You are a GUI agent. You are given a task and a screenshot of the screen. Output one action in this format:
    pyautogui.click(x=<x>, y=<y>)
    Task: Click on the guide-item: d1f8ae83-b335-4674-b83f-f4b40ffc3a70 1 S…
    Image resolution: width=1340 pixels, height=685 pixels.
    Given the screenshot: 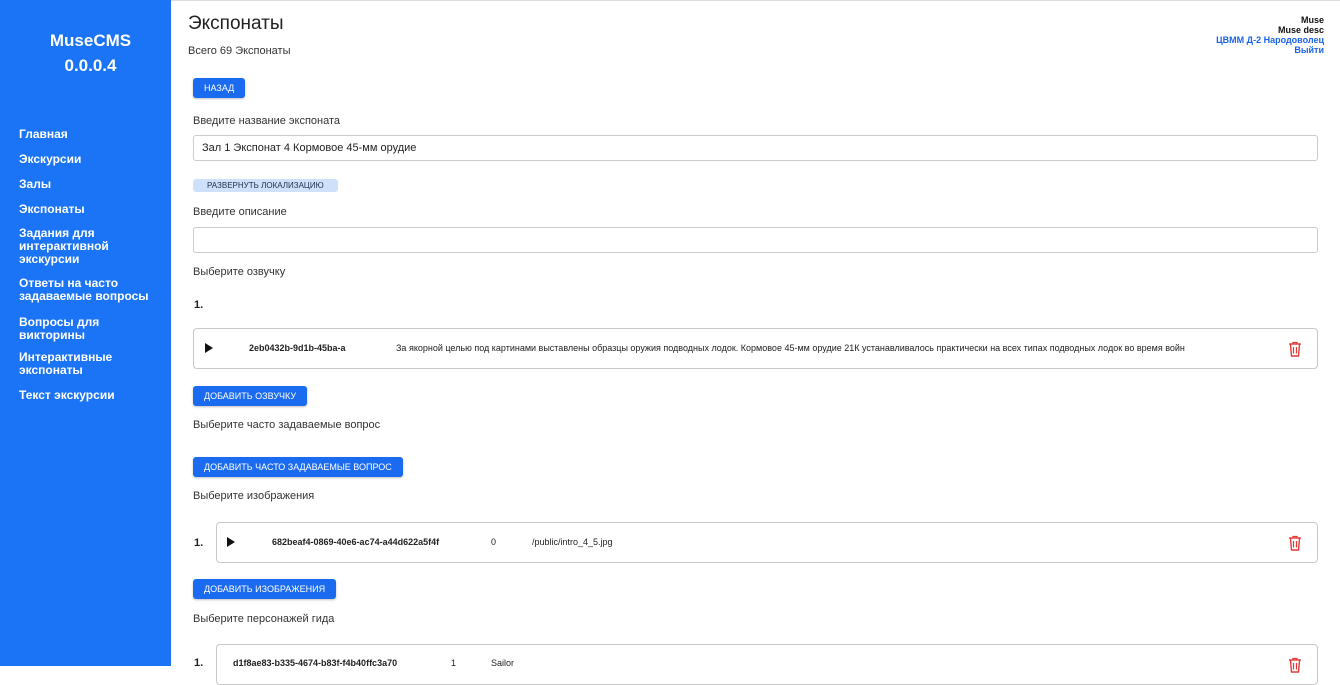 What is the action you would take?
    pyautogui.click(x=767, y=664)
    